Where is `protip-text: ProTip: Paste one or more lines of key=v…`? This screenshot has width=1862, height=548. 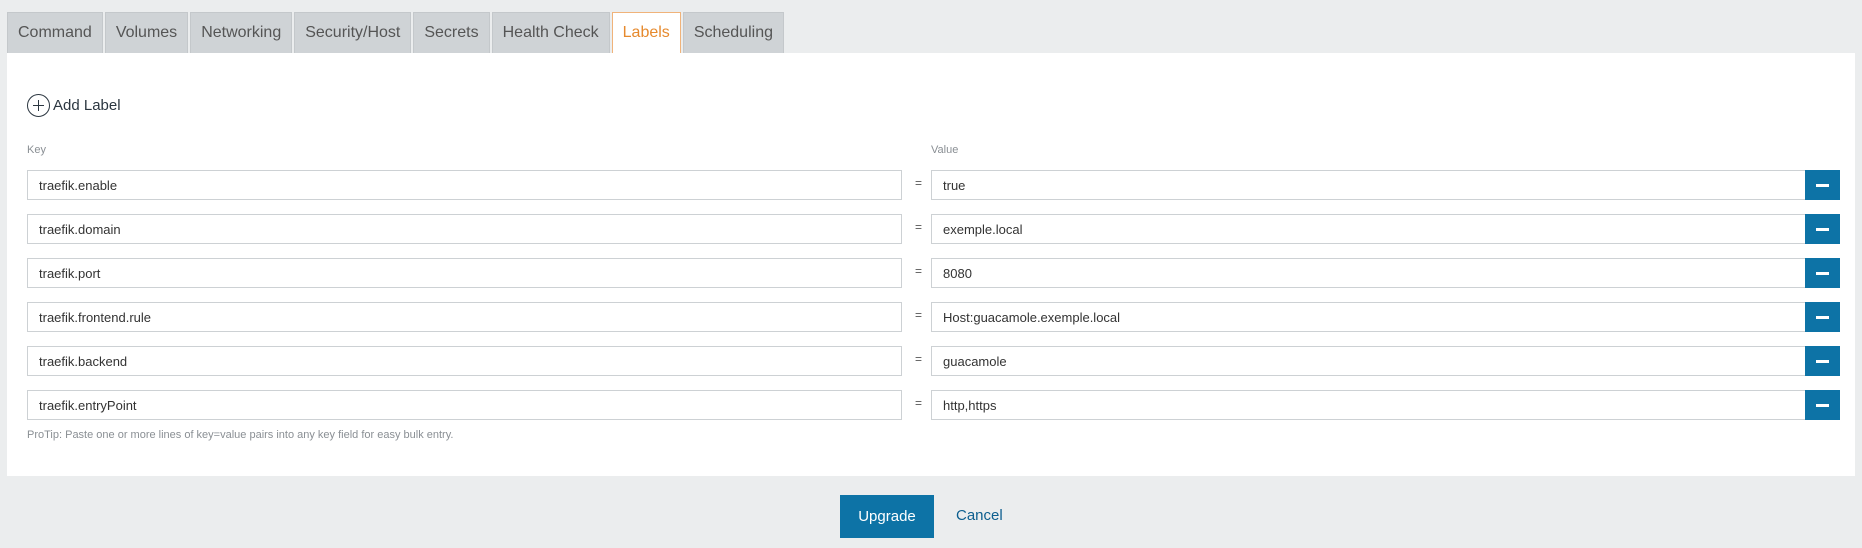
protip-text: ProTip: Paste one or more lines of key=v… is located at coordinates (240, 435).